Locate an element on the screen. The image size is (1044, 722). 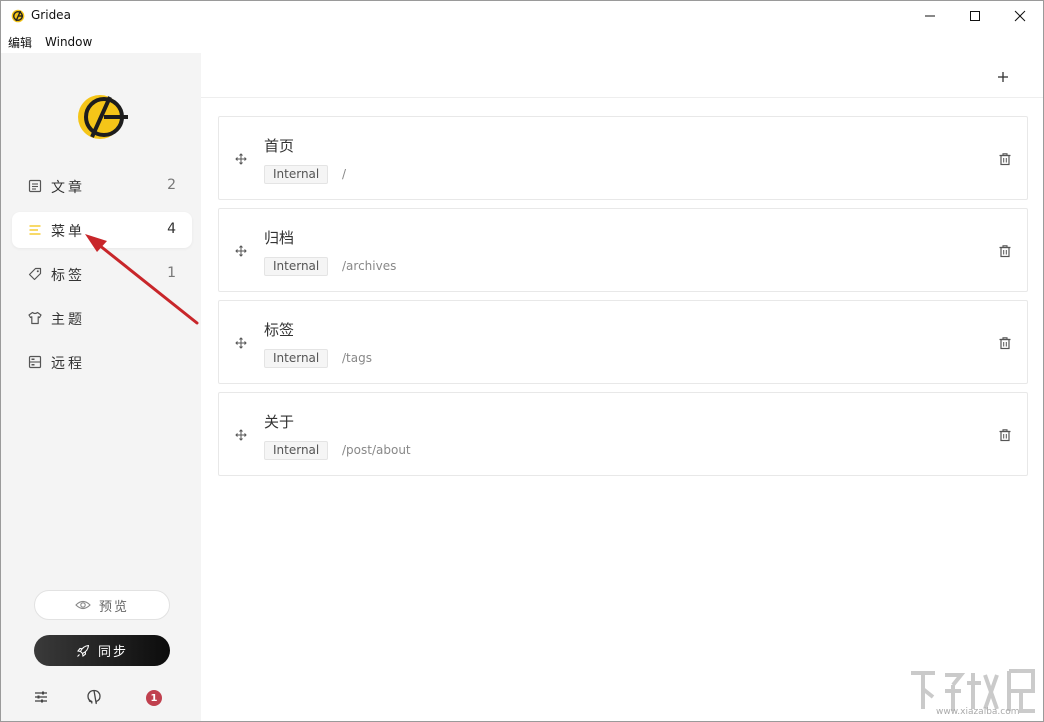
menu-card: 归档 Internal /archives is located at coordinates (623, 250).